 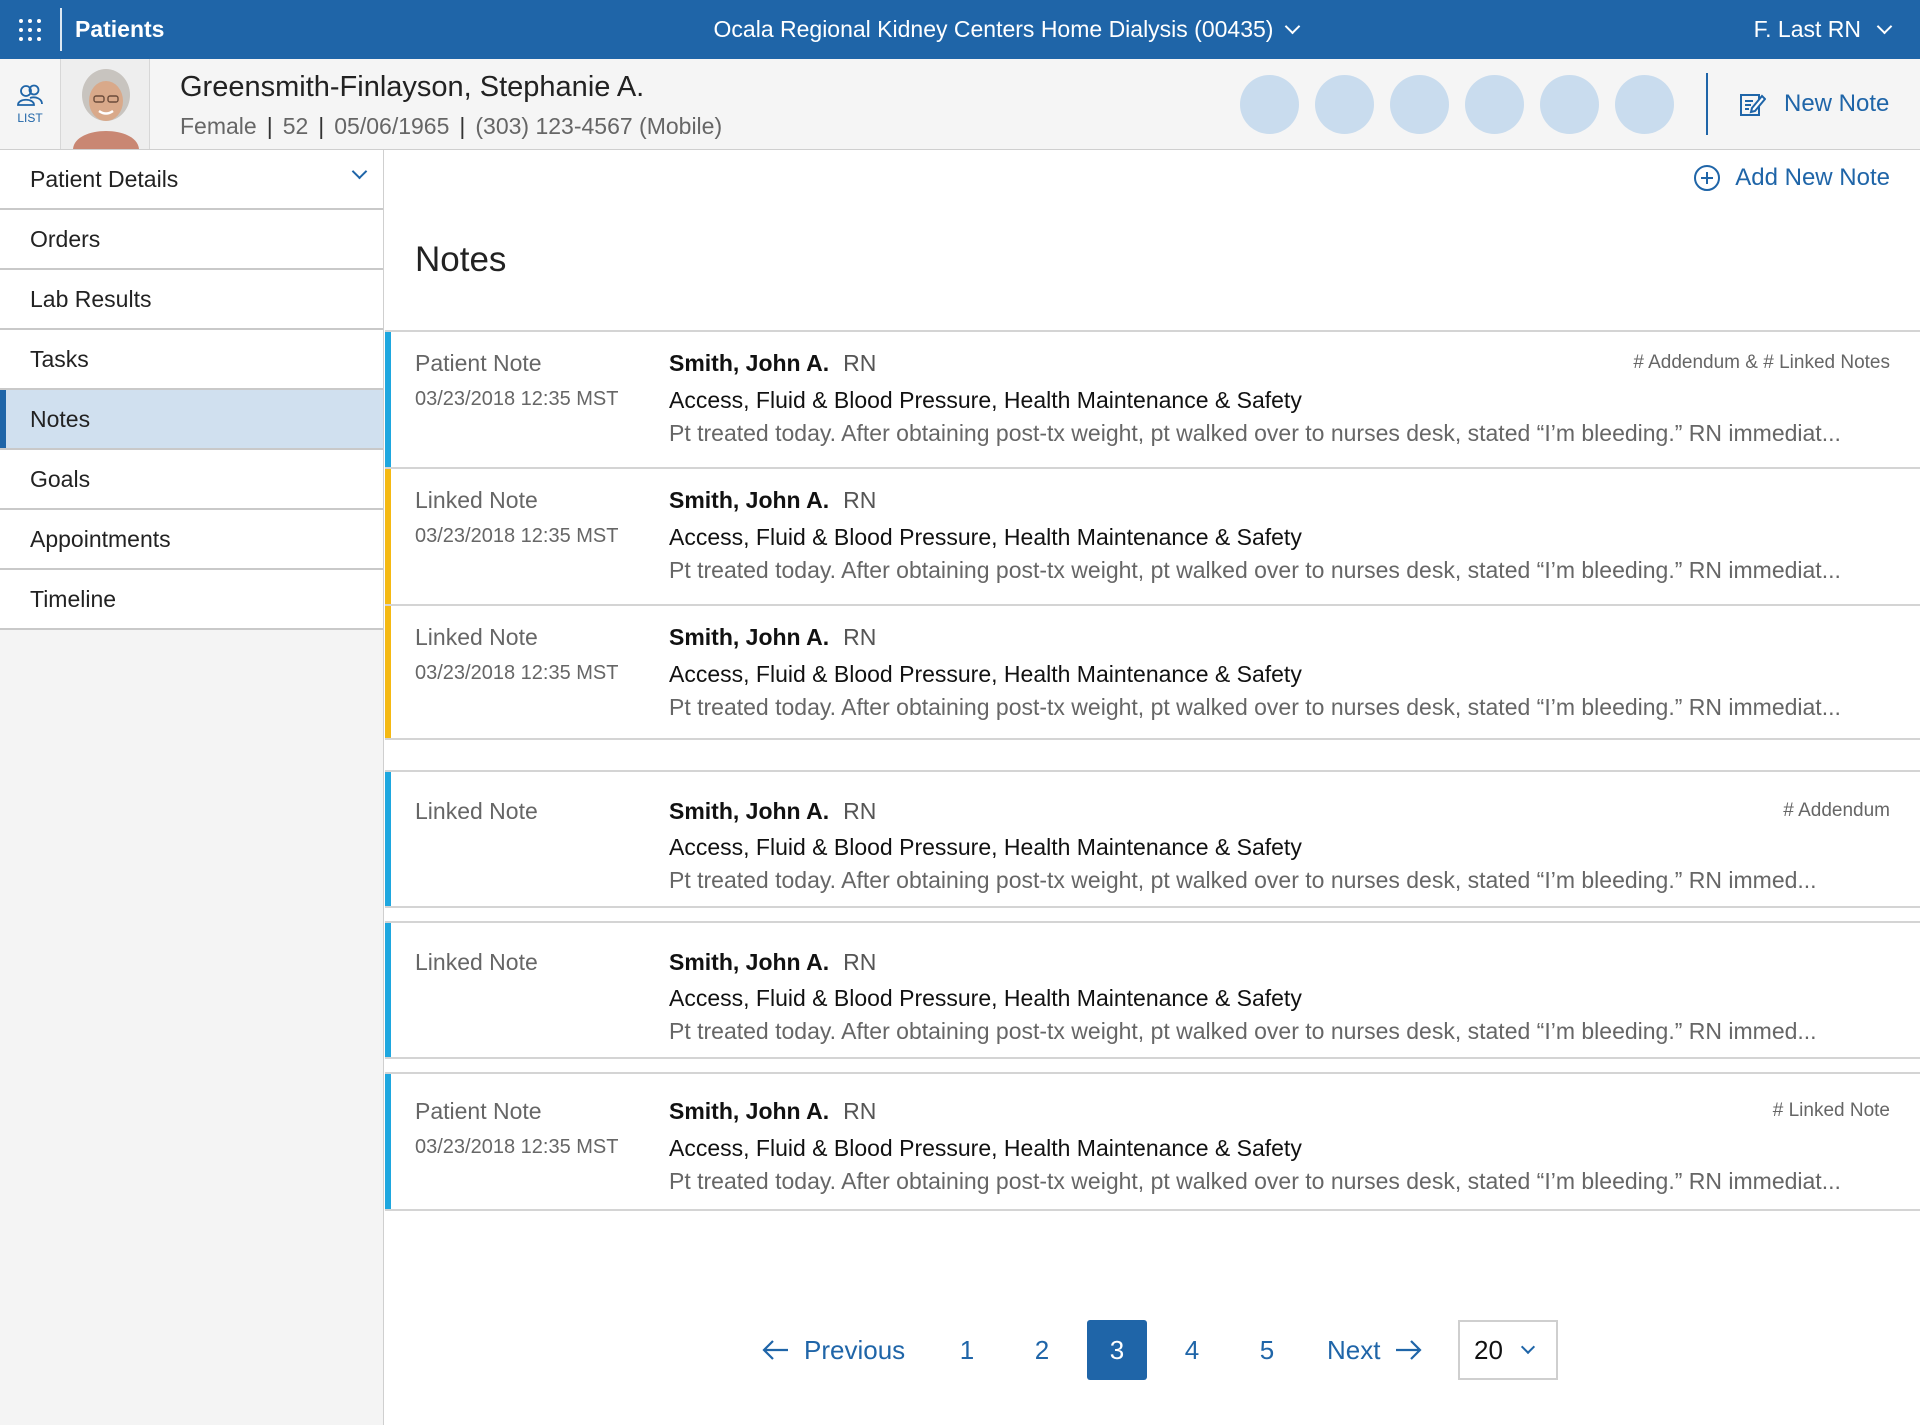 I want to click on sidebar-item-lab-results: Lab Results, so click(x=191, y=300).